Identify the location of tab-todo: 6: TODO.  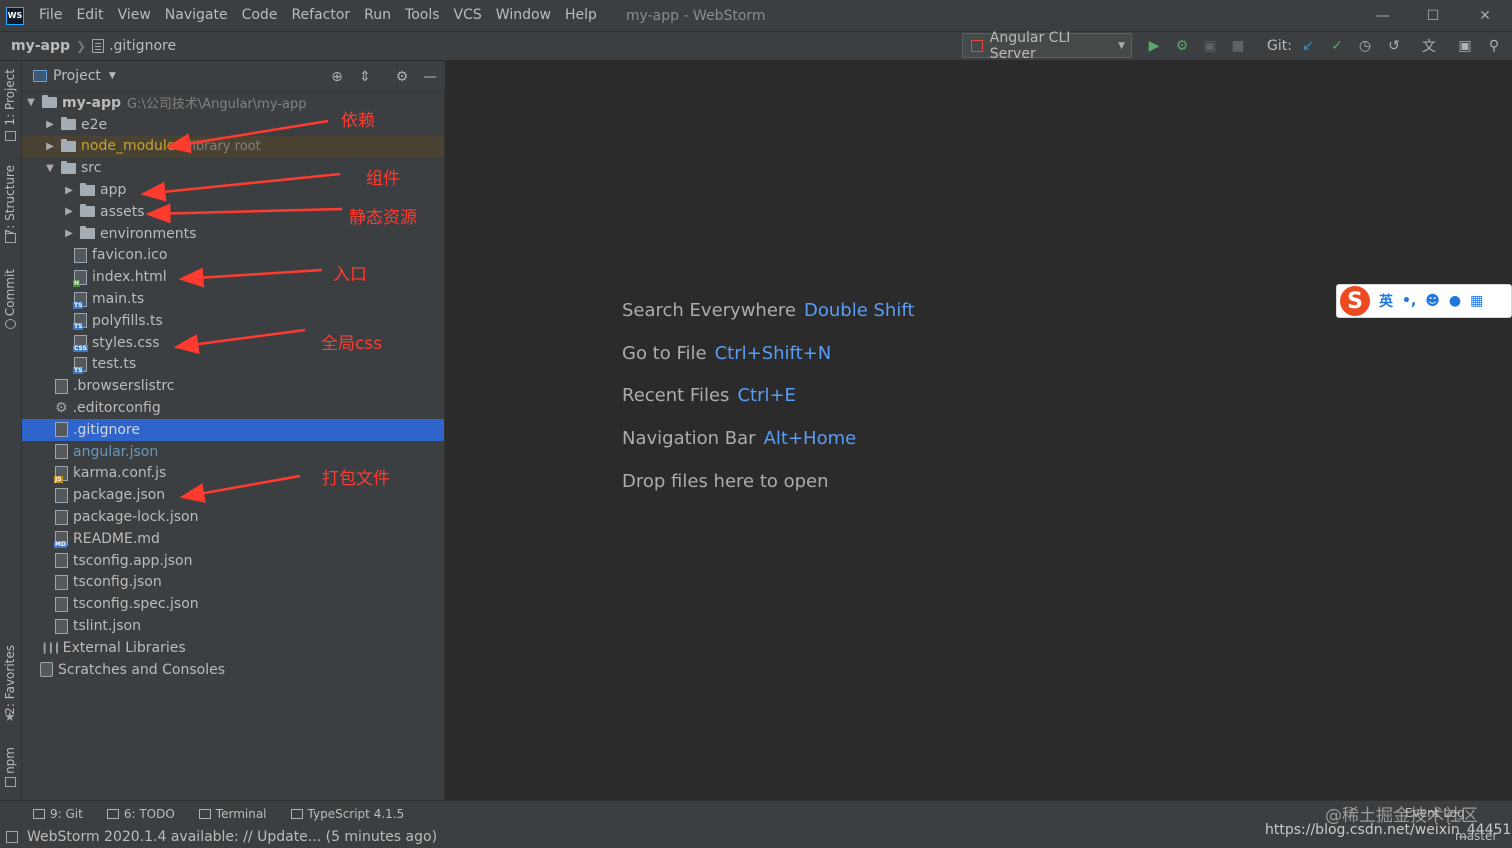
(140, 813).